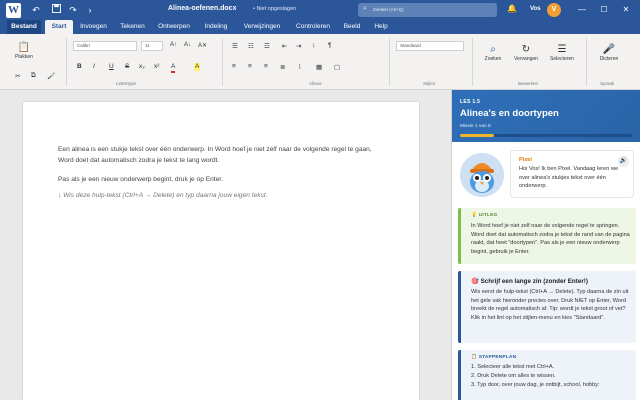  I want to click on font-color-button: A, so click(173, 68).